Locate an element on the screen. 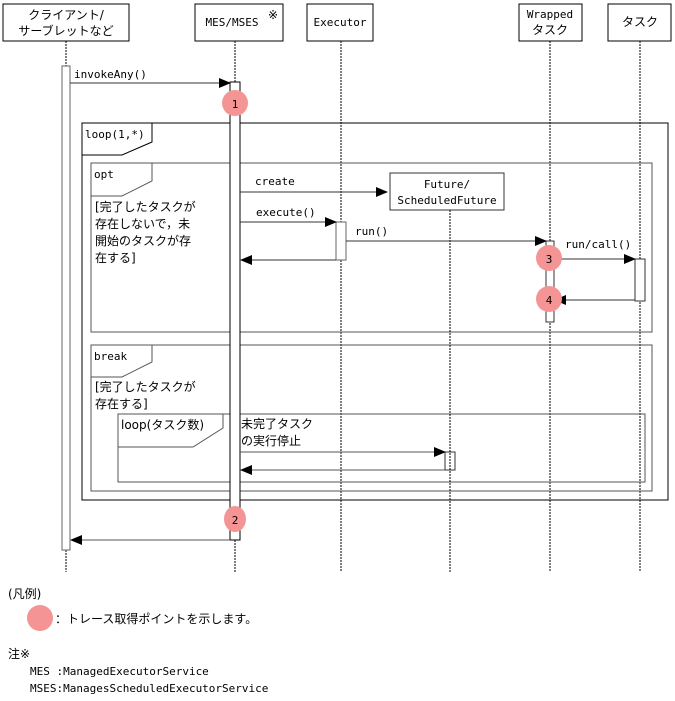 This screenshot has width=675, height=701. message-stop-task: 未完了タスク の実行停止 is located at coordinates (343, 436).